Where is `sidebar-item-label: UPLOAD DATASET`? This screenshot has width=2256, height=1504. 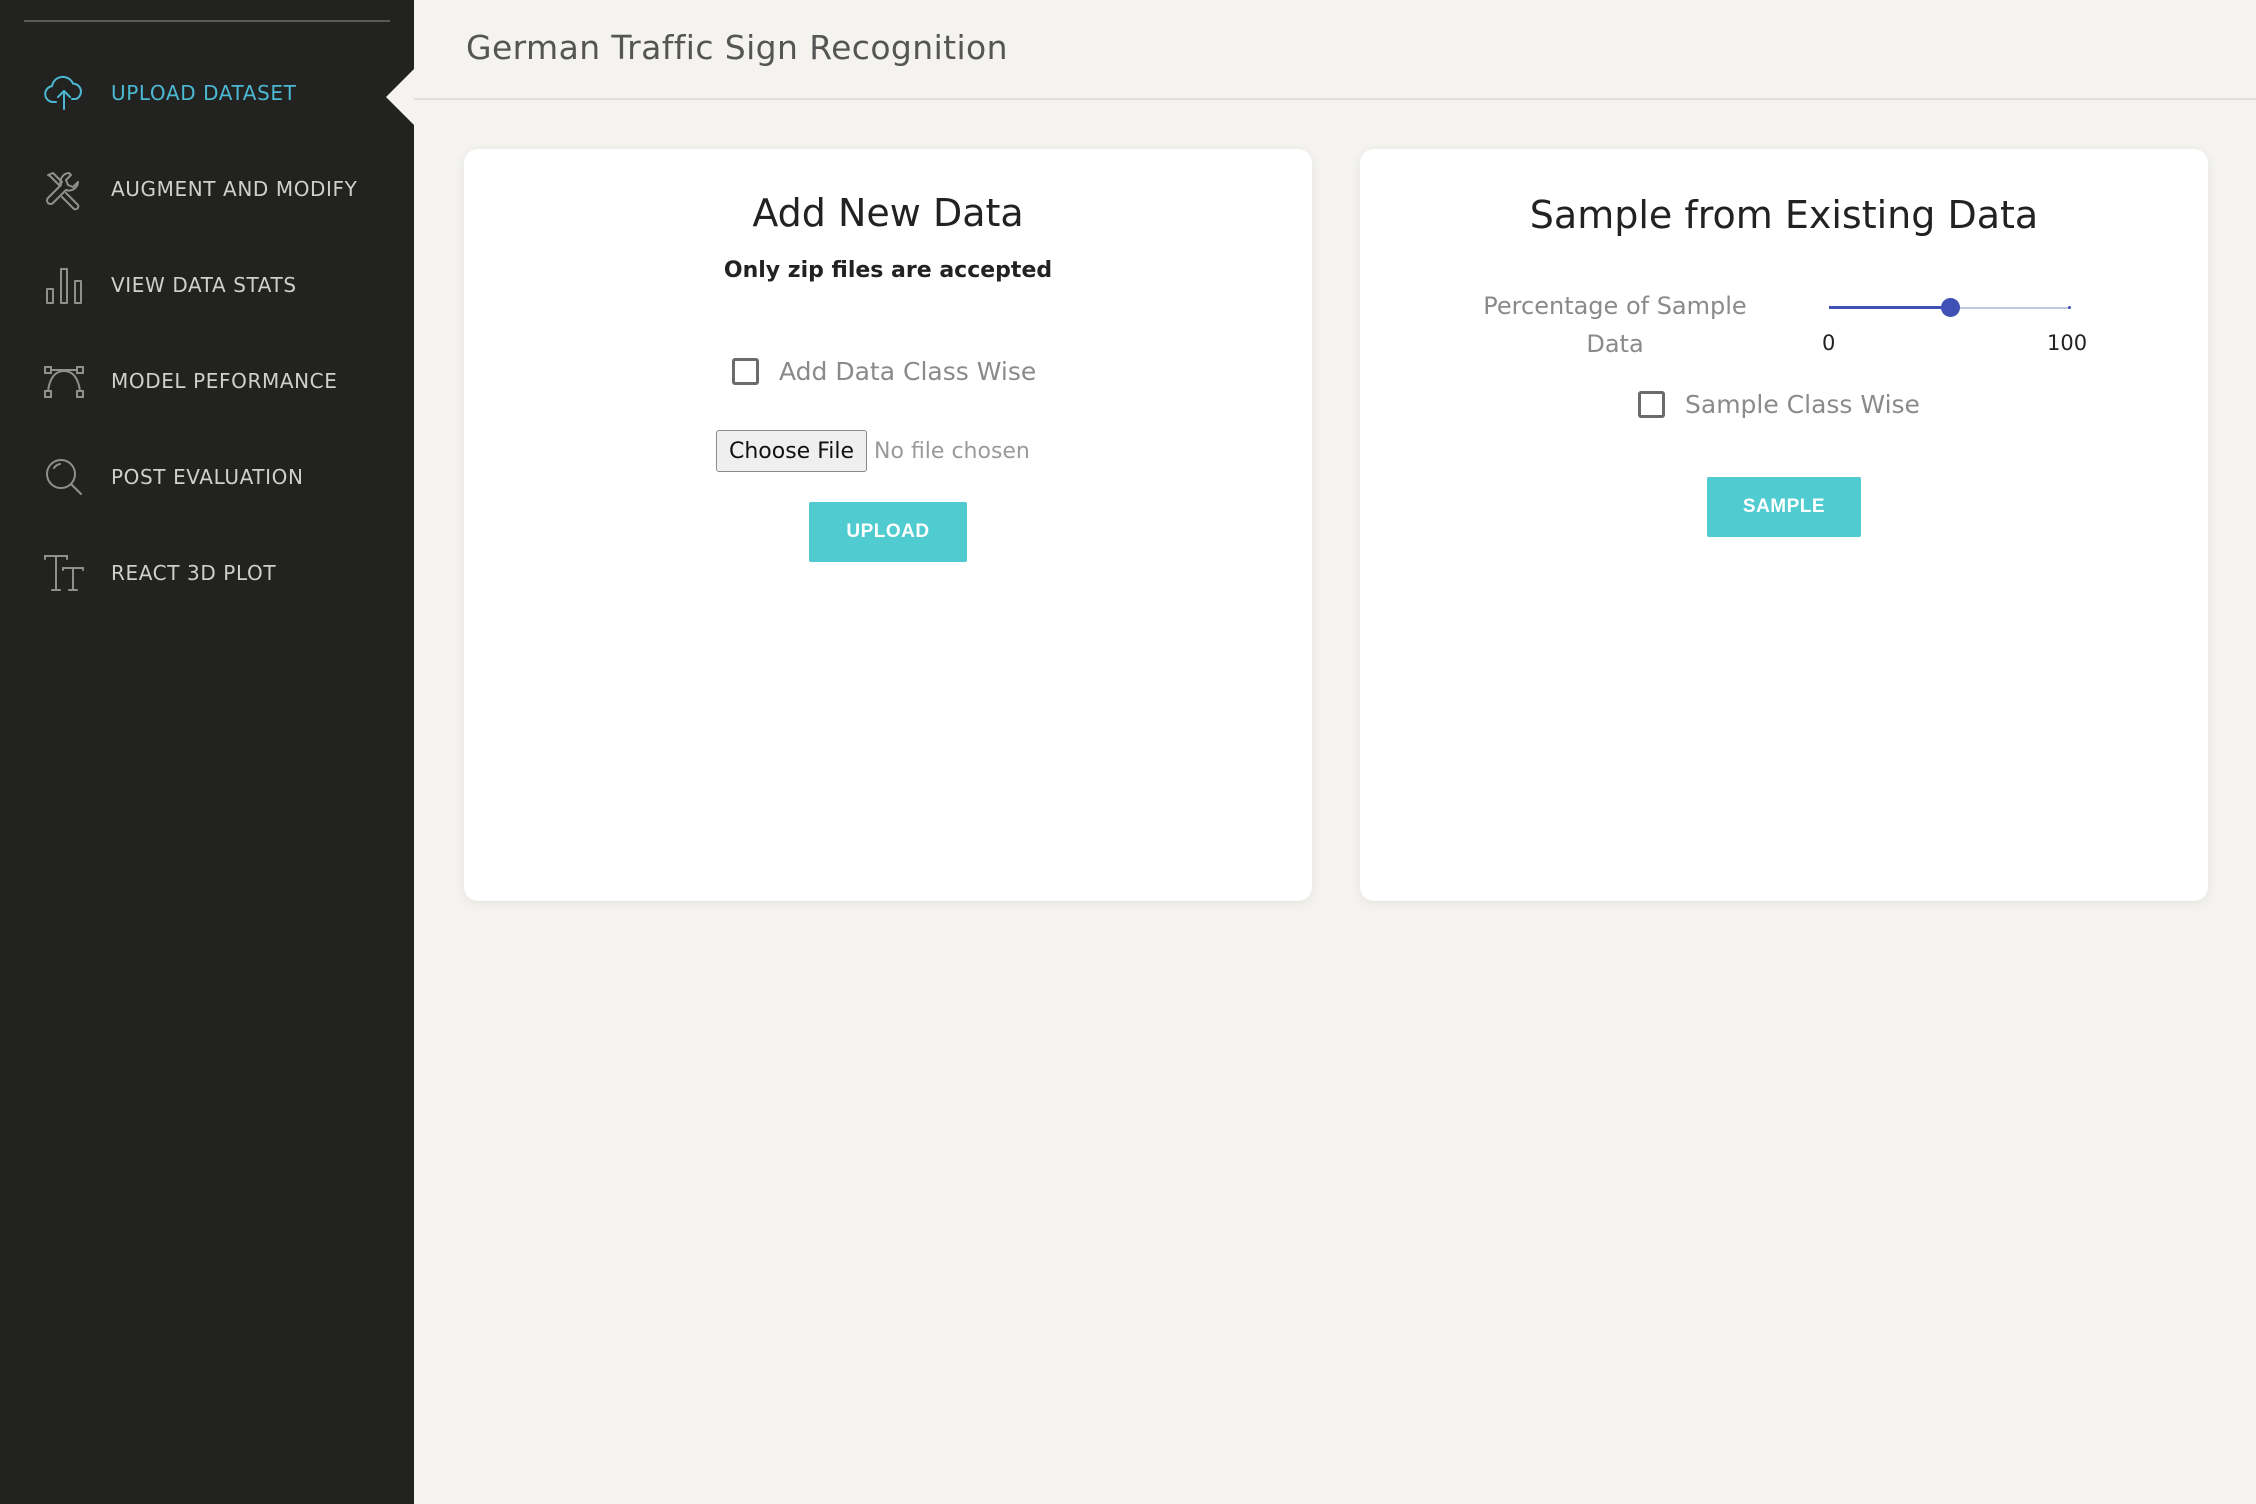 sidebar-item-label: UPLOAD DATASET is located at coordinates (204, 93).